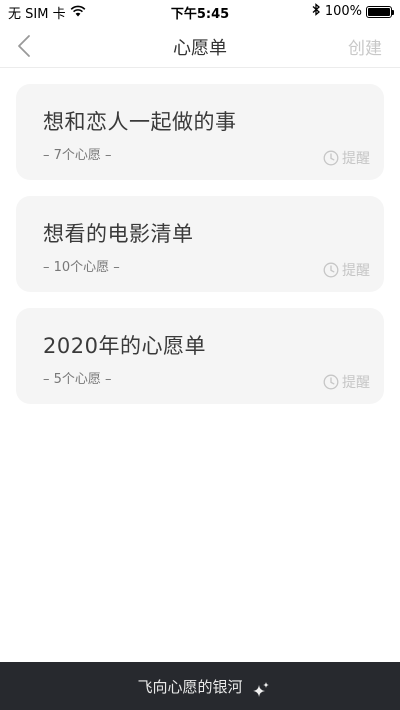  Describe the element at coordinates (81, 267) in the screenshot. I see `card-count: – 10个心愿 –` at that location.